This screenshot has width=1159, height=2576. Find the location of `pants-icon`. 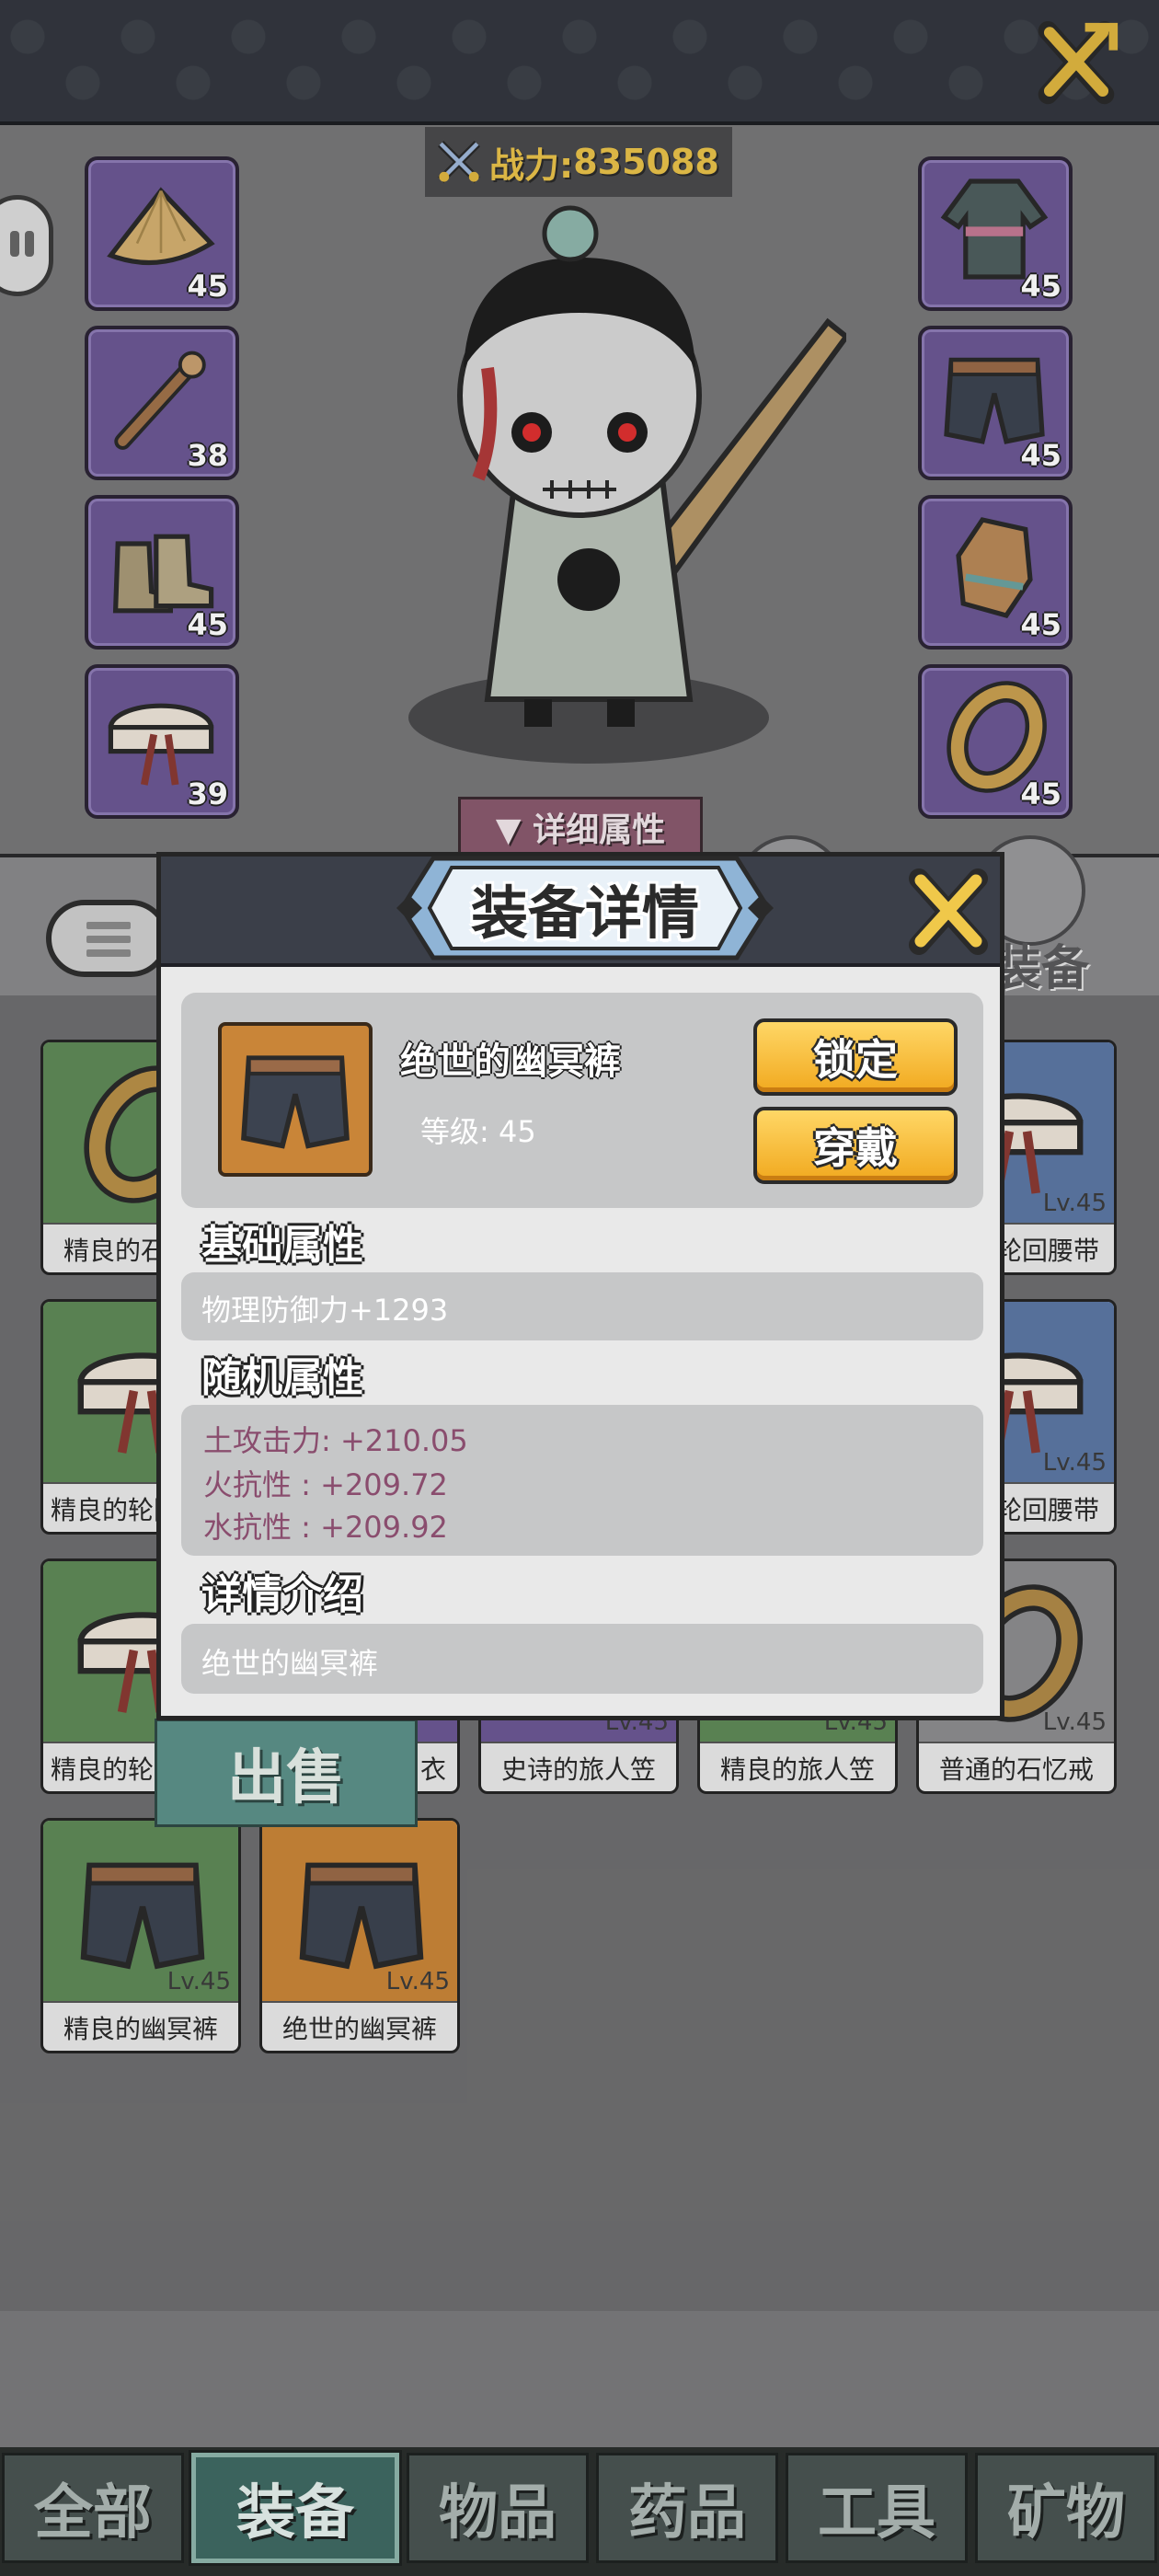

pants-icon is located at coordinates (295, 1102).